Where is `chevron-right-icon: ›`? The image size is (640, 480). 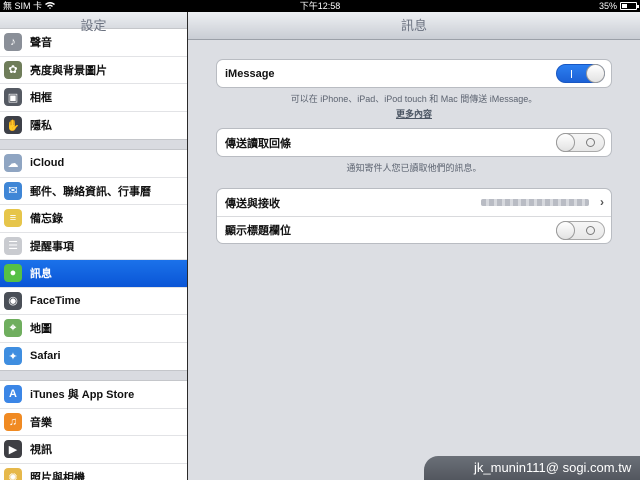 chevron-right-icon: › is located at coordinates (602, 202).